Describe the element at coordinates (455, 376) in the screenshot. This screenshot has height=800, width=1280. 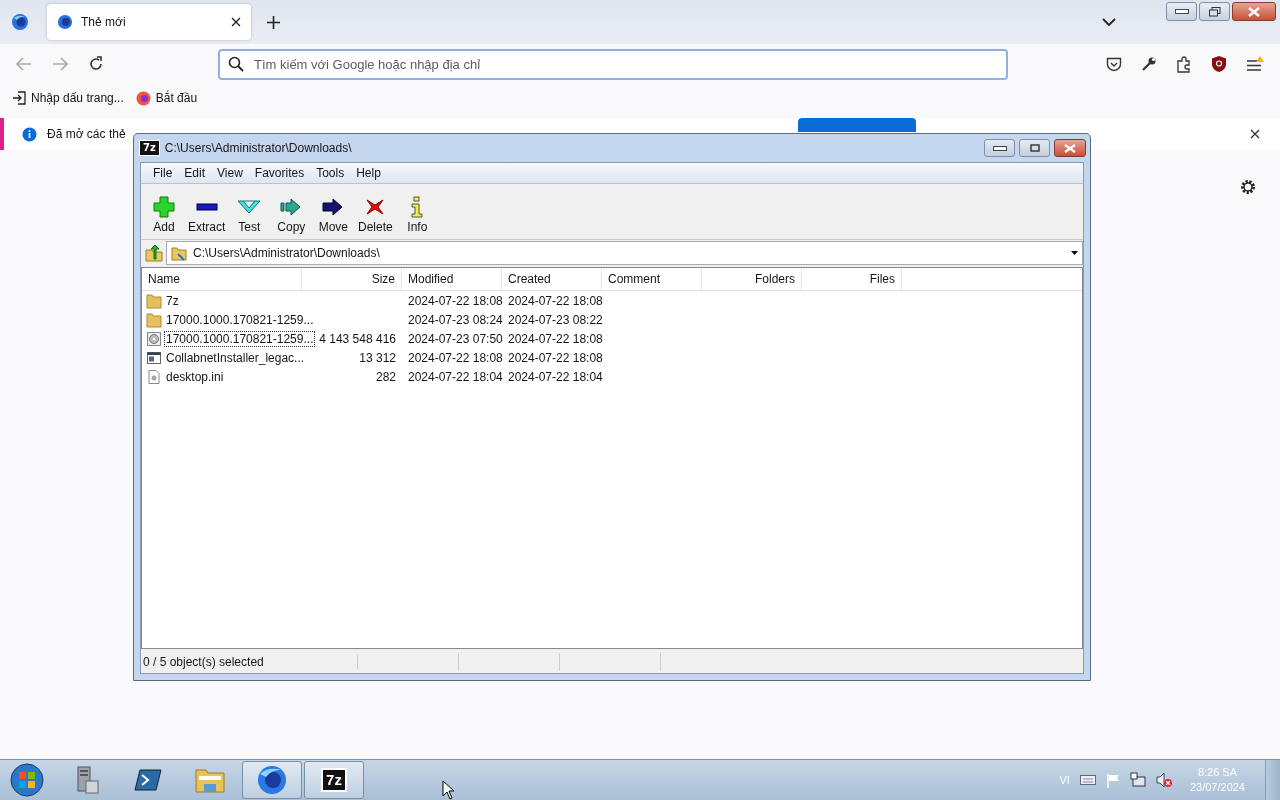
I see `modified-date: 2024-07-22 18:04` at that location.